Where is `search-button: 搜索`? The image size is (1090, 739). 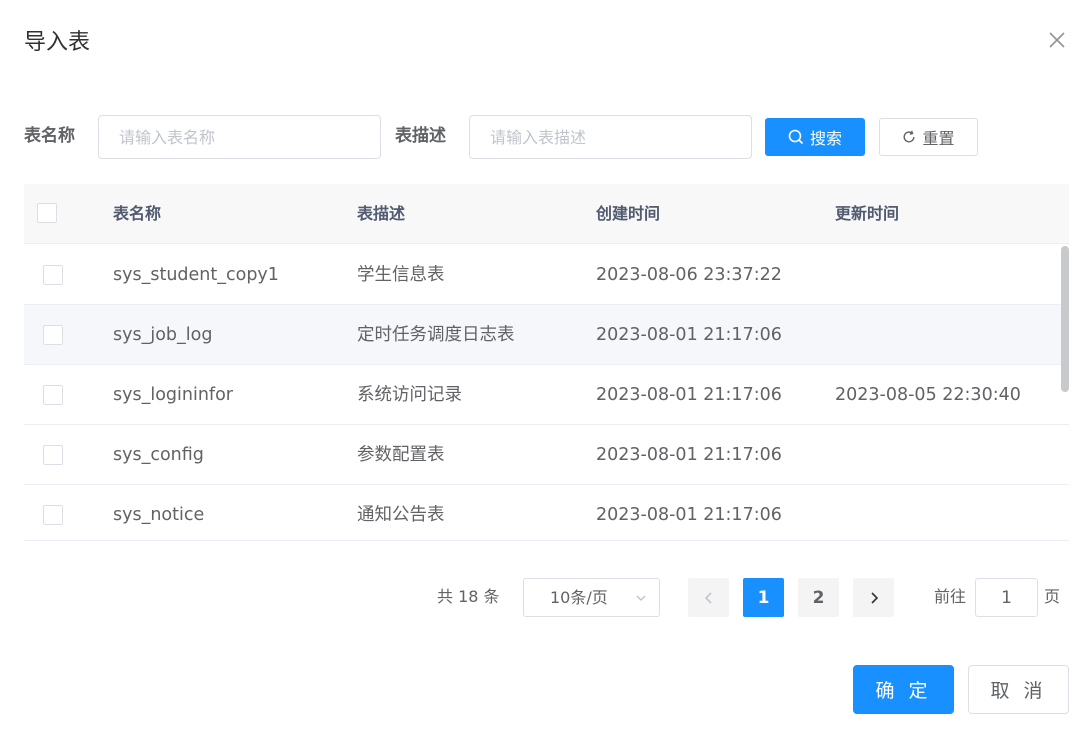
search-button: 搜索 is located at coordinates (815, 137).